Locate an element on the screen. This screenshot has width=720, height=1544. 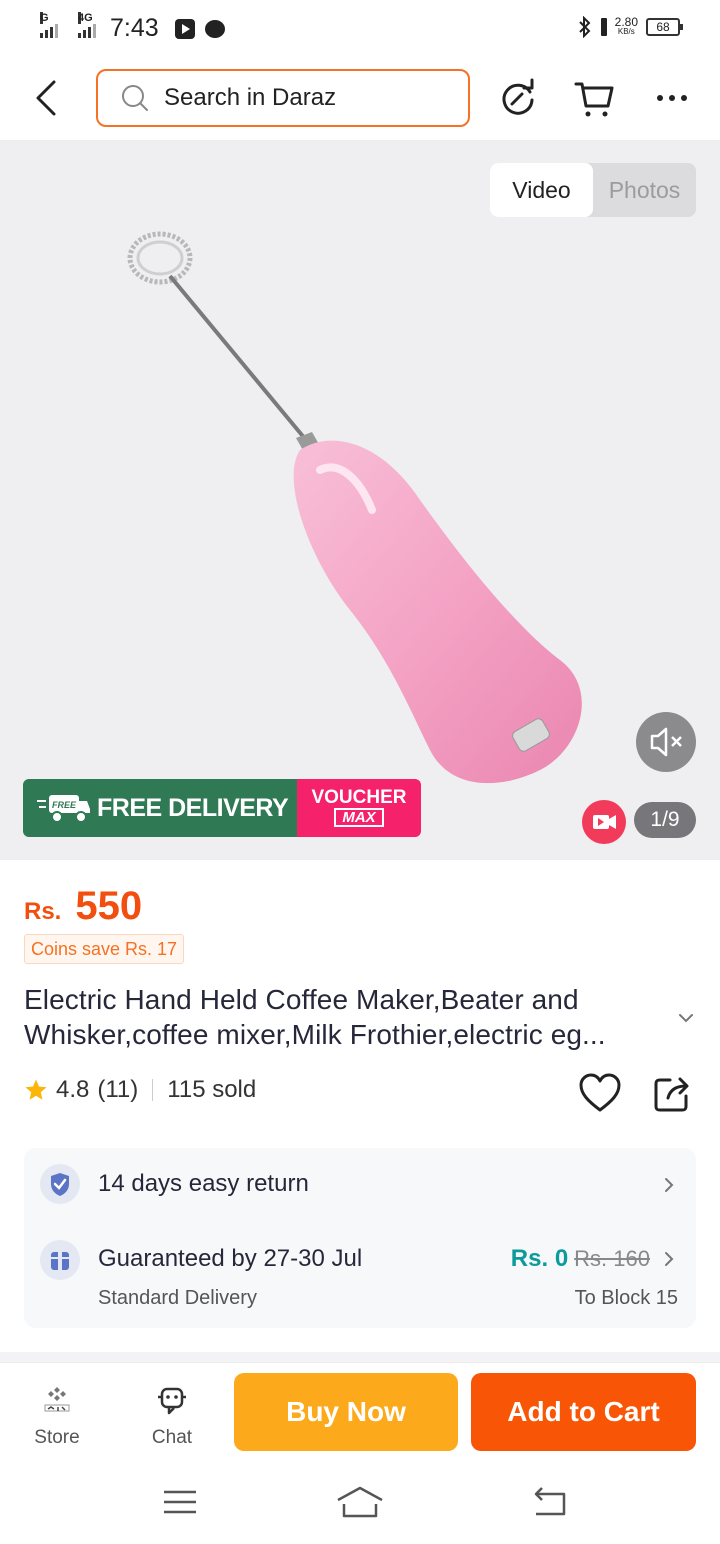
status-right: 2.80 KB/s 68 is located at coordinates (630, 27).